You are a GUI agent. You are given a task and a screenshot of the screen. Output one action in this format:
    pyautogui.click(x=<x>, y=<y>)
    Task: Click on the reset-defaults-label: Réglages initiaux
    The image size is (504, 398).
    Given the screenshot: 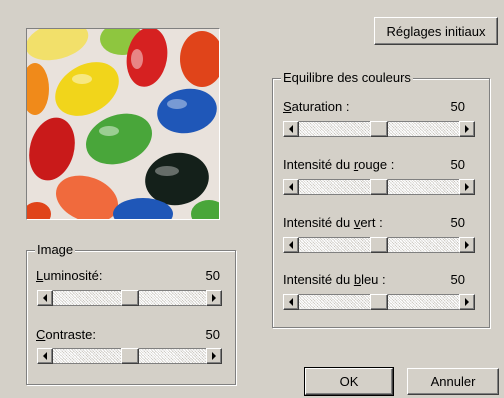 What is the action you would take?
    pyautogui.click(x=436, y=31)
    